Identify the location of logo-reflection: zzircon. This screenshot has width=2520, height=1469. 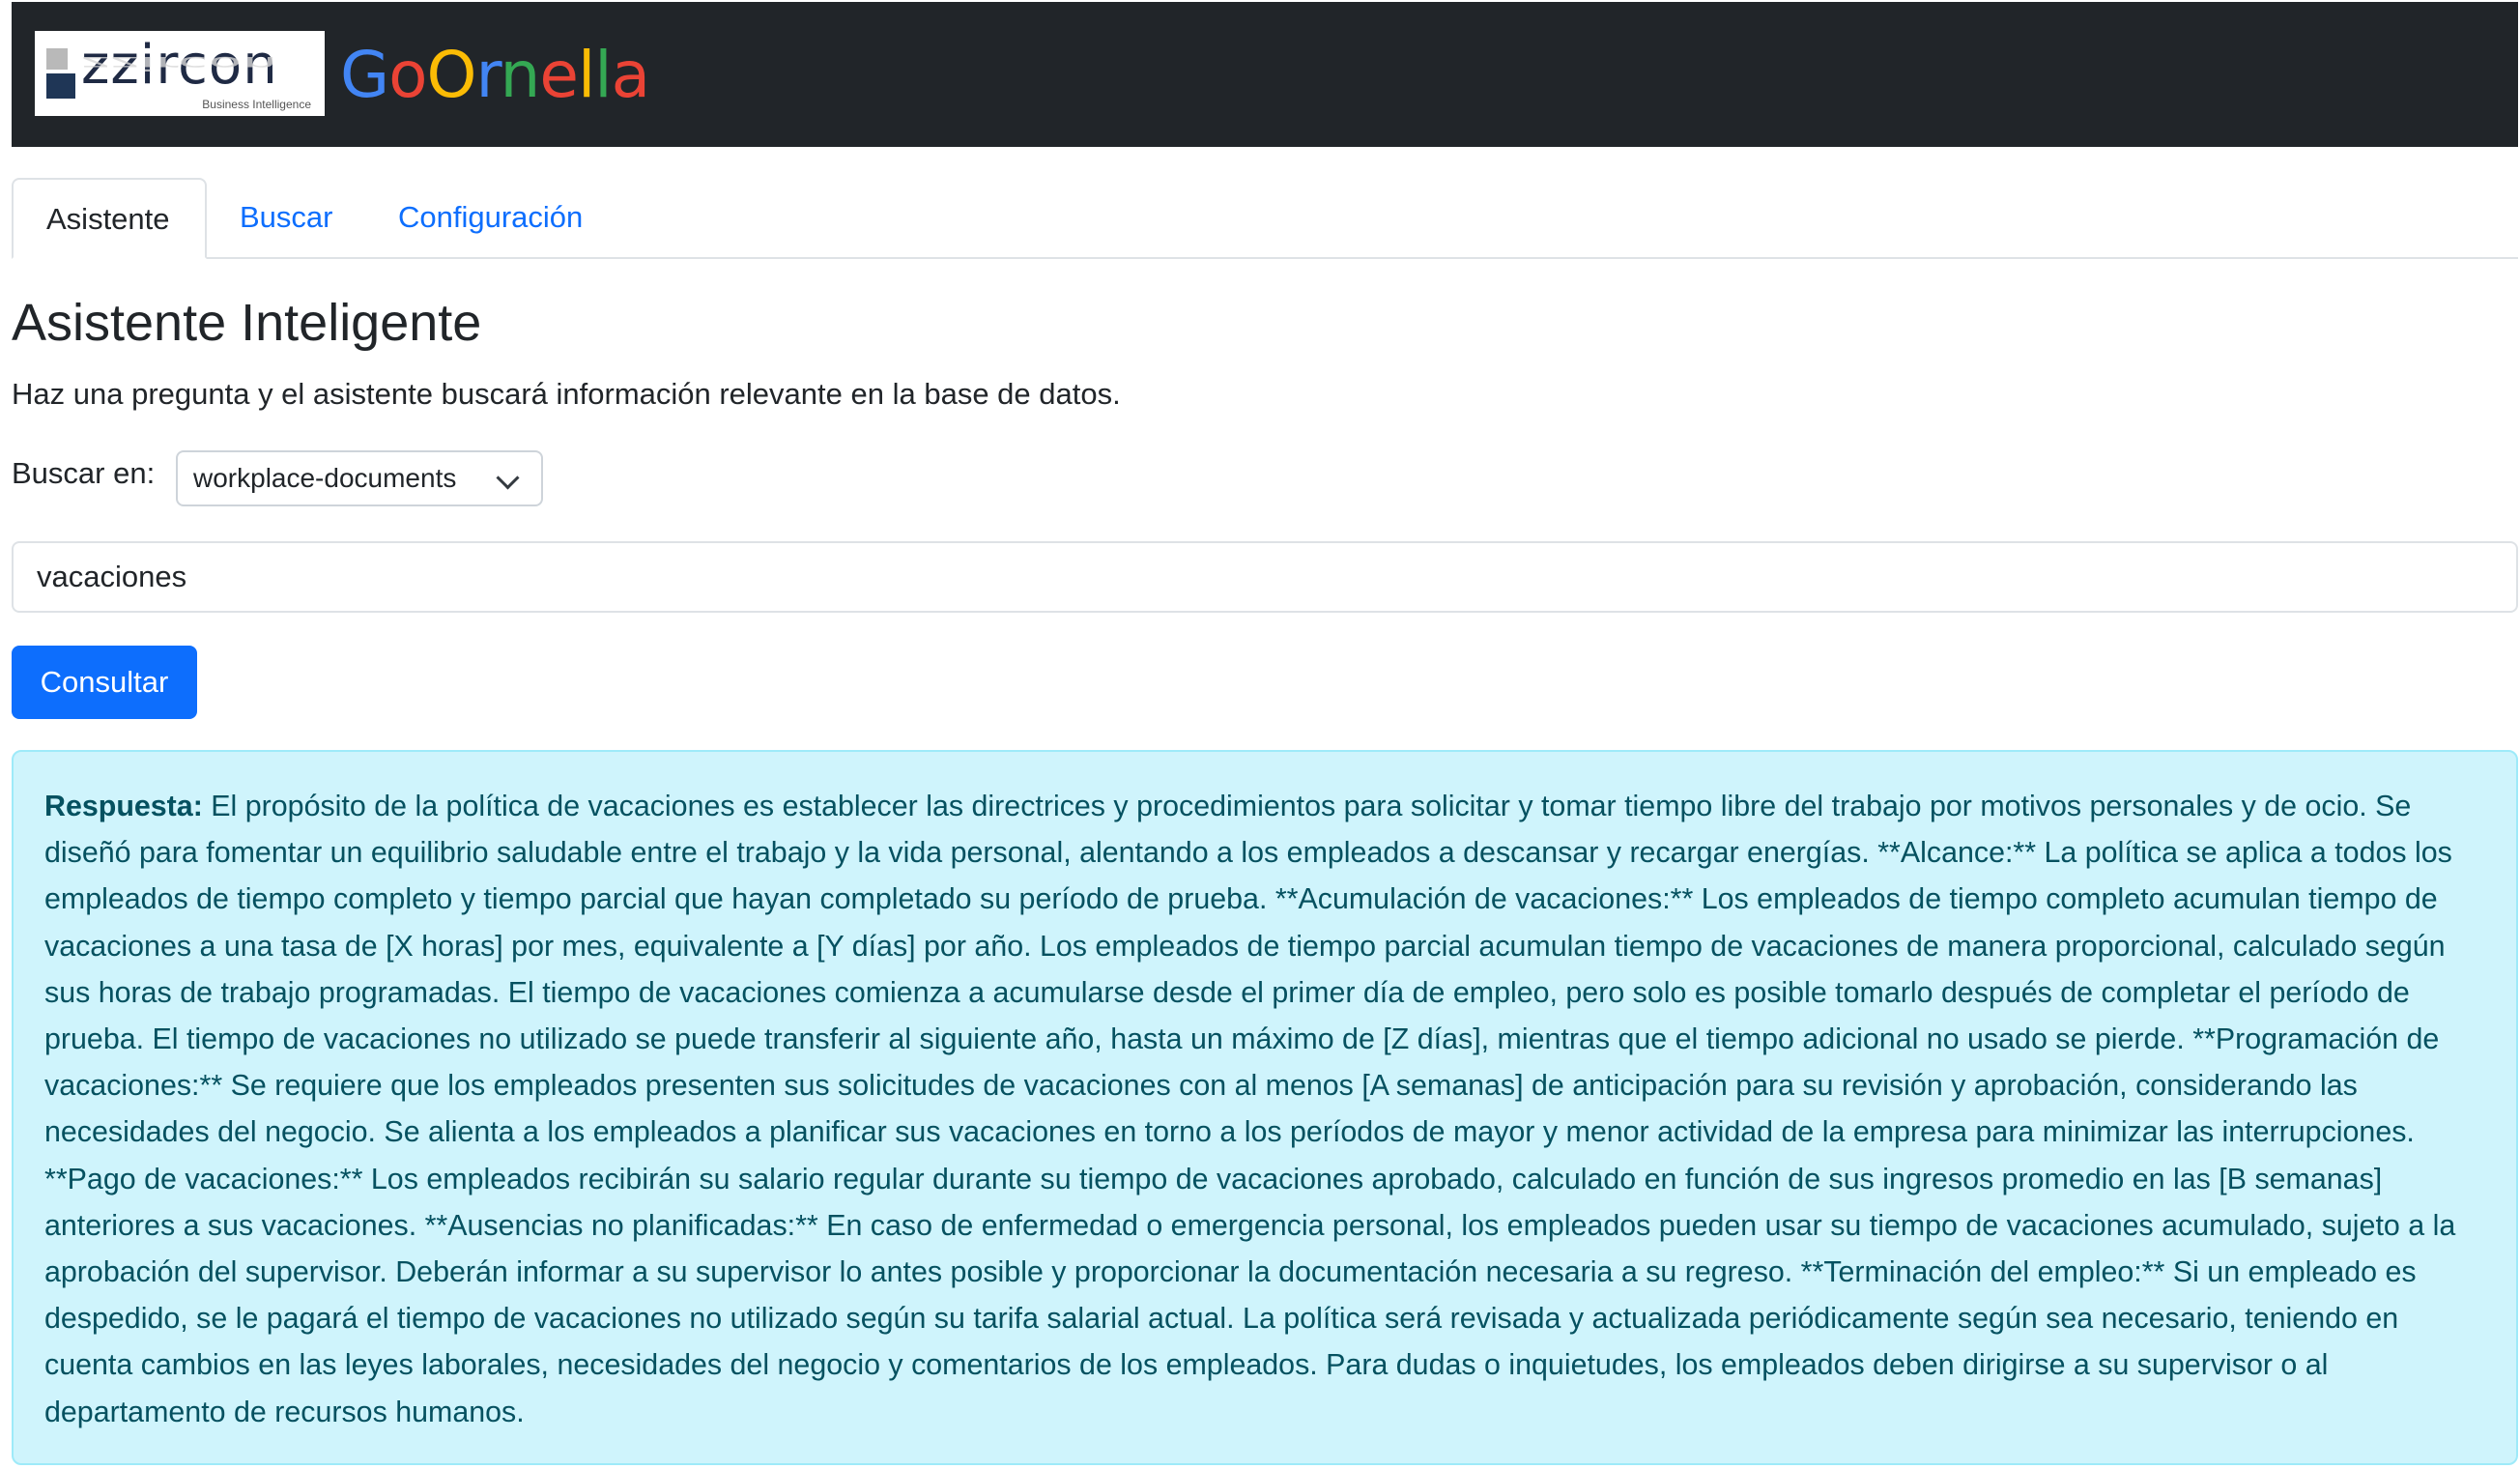
(179, 63).